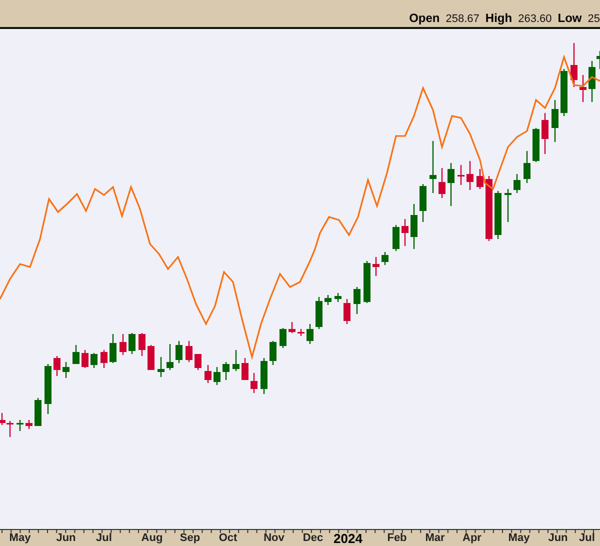 This screenshot has height=546, width=600. Describe the element at coordinates (424, 18) in the screenshot. I see `stat-label: Open` at that location.